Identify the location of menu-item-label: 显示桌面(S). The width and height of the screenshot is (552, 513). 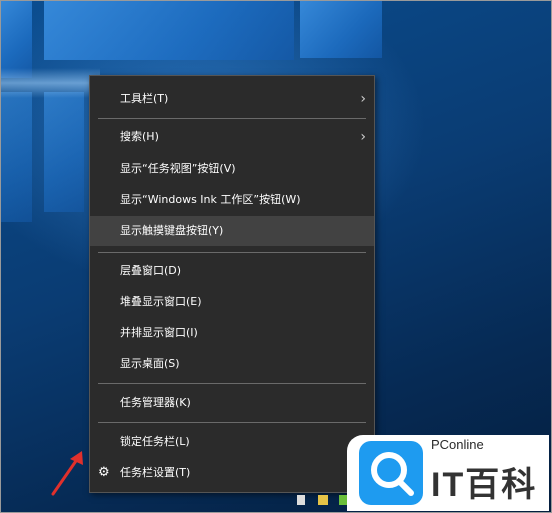
(150, 363).